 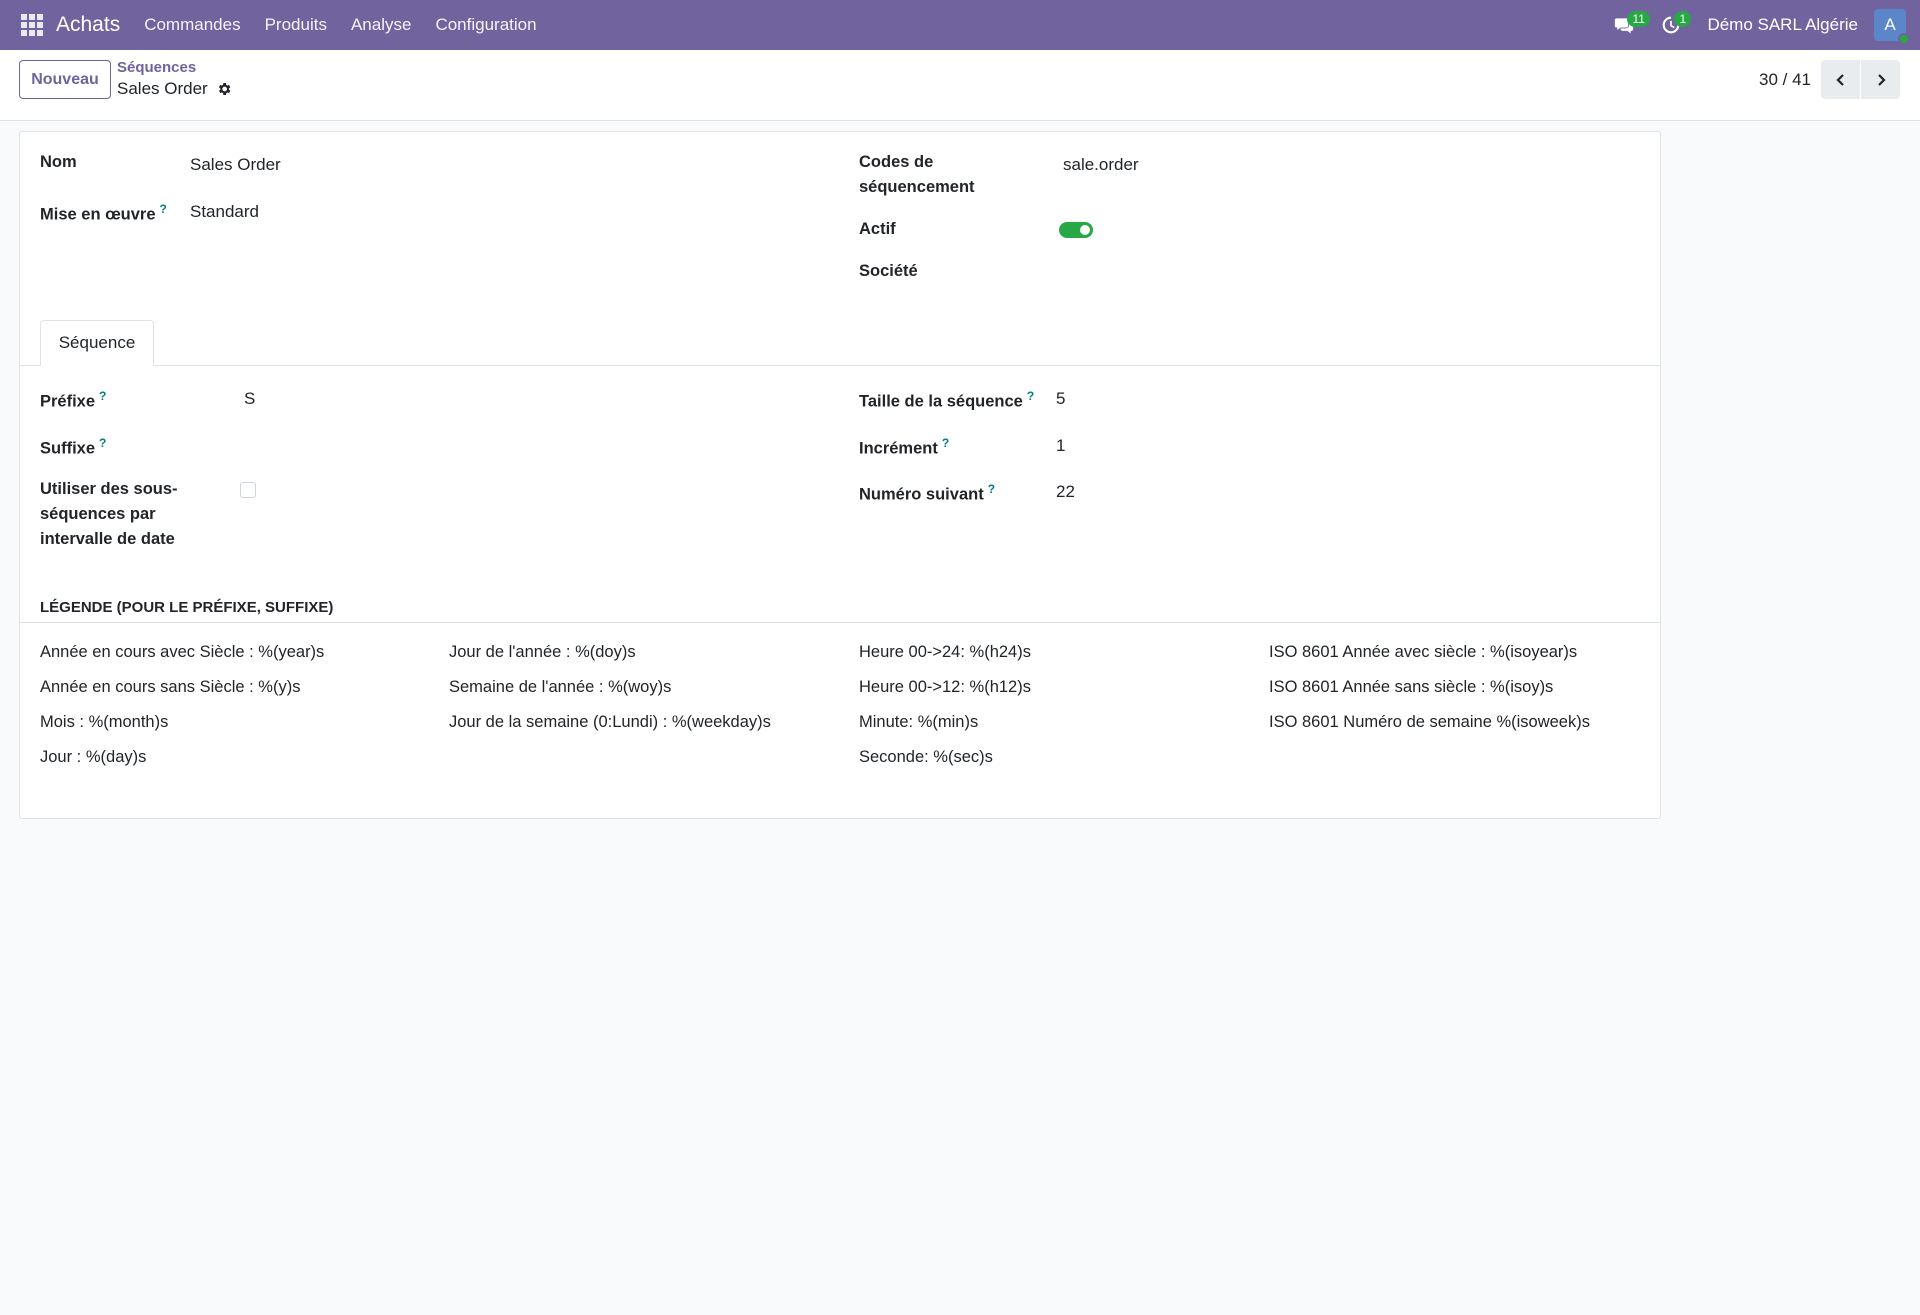 What do you see at coordinates (904, 447) in the screenshot?
I see `increment-label: Incrément?` at bounding box center [904, 447].